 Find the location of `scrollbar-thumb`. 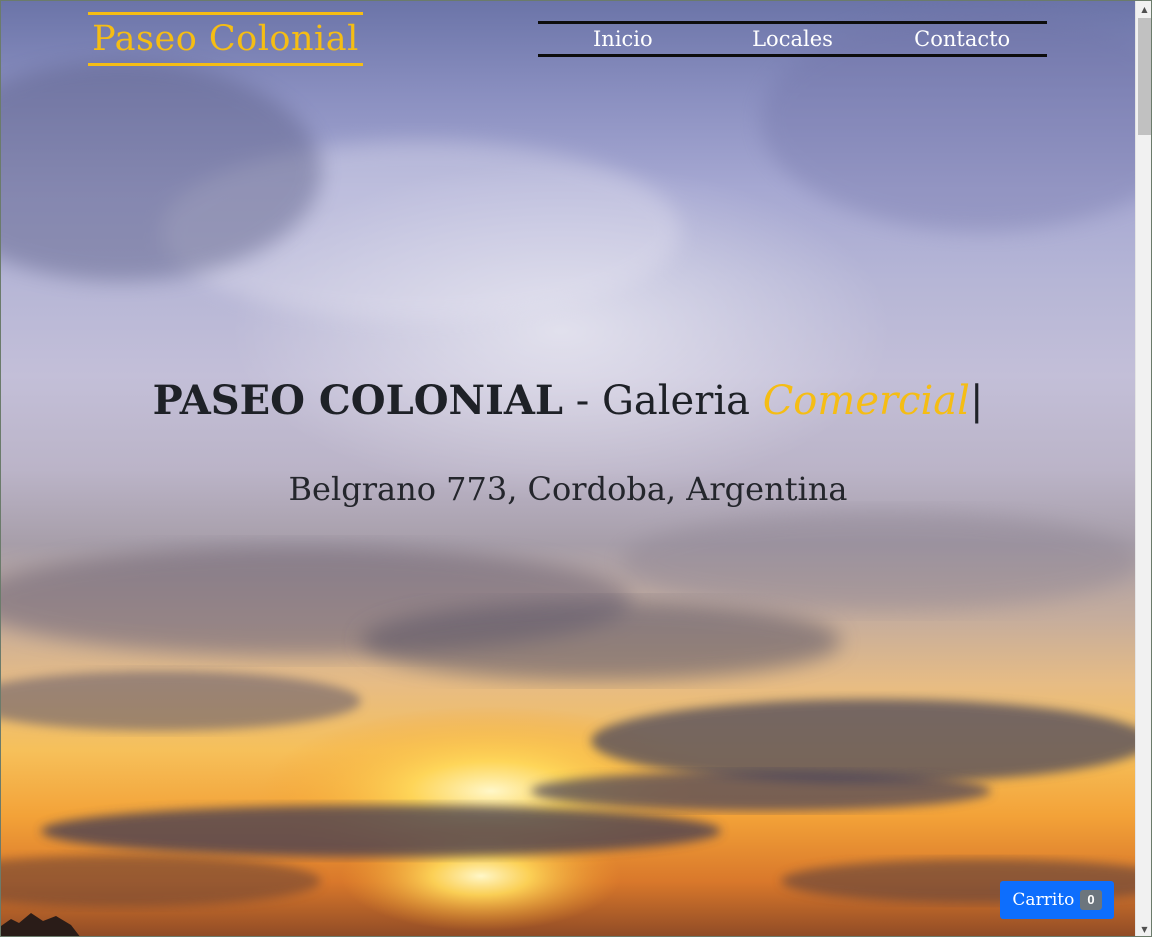

scrollbar-thumb is located at coordinates (1144, 76).